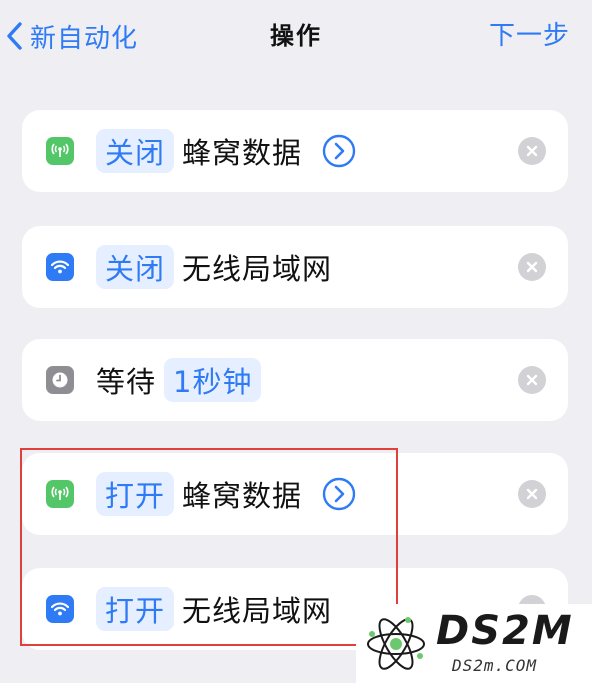 The width and height of the screenshot is (592, 683). I want to click on watermark: DS2M DS2m.COM, so click(474, 643).